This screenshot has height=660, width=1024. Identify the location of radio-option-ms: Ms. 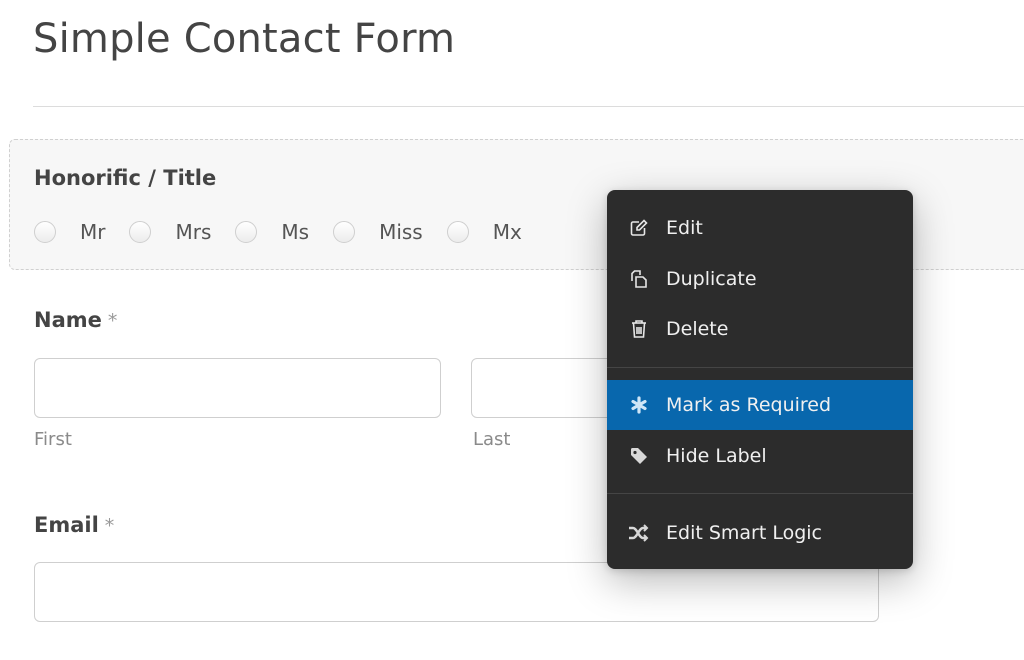
(272, 232).